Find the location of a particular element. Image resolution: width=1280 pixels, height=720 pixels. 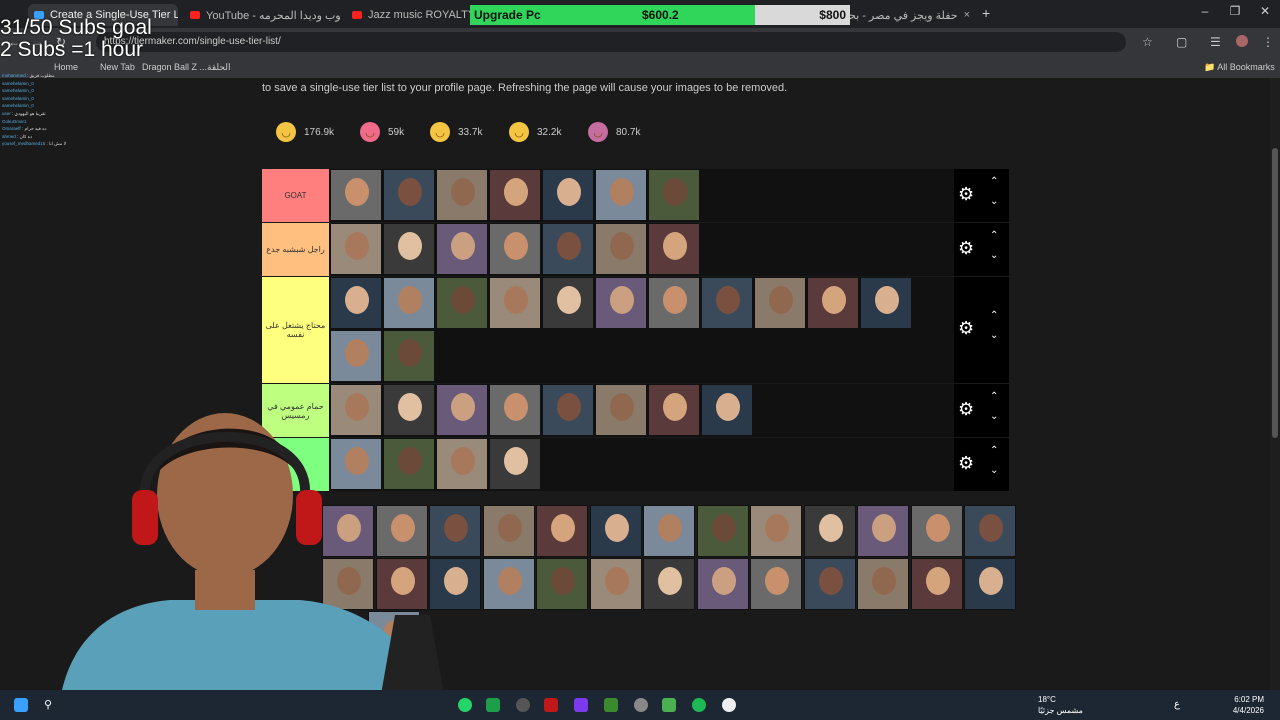

tier-label: حمام عمومي في رمسيس is located at coordinates (295, 410).